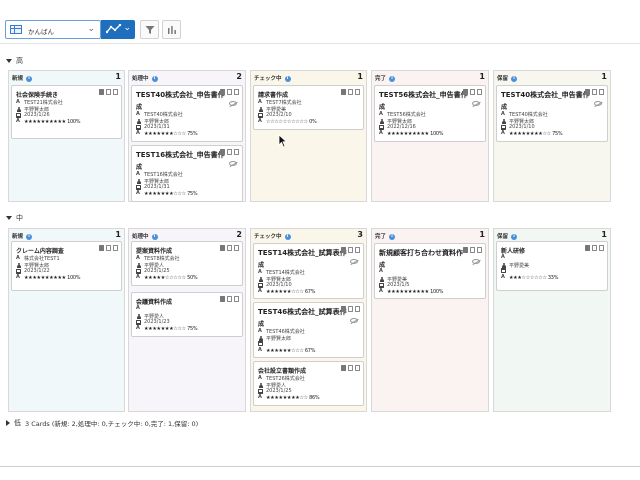 The image size is (640, 480). I want to click on view-selector: かんばん ⌄, so click(53, 29).